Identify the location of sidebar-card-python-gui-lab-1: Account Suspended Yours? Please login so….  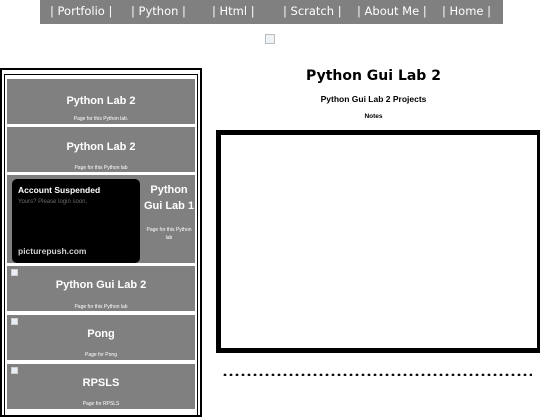
(101, 219).